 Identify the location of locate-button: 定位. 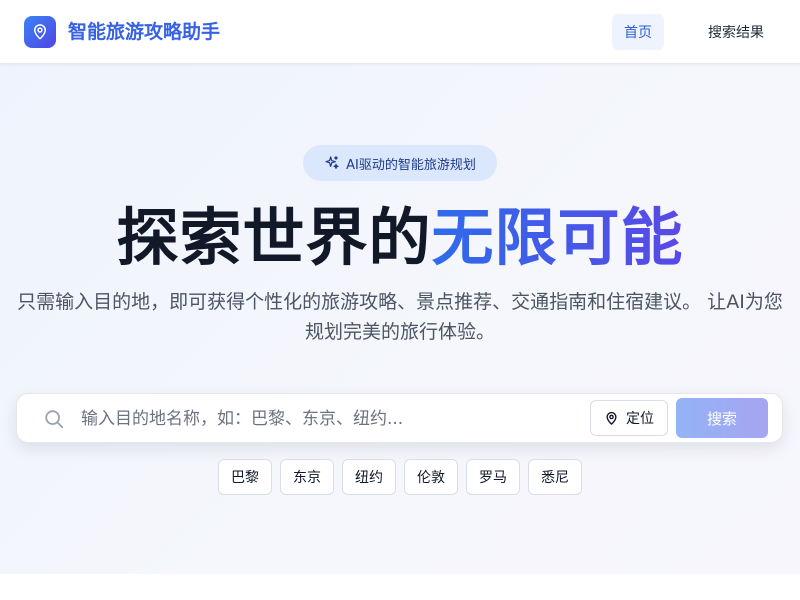
(629, 418).